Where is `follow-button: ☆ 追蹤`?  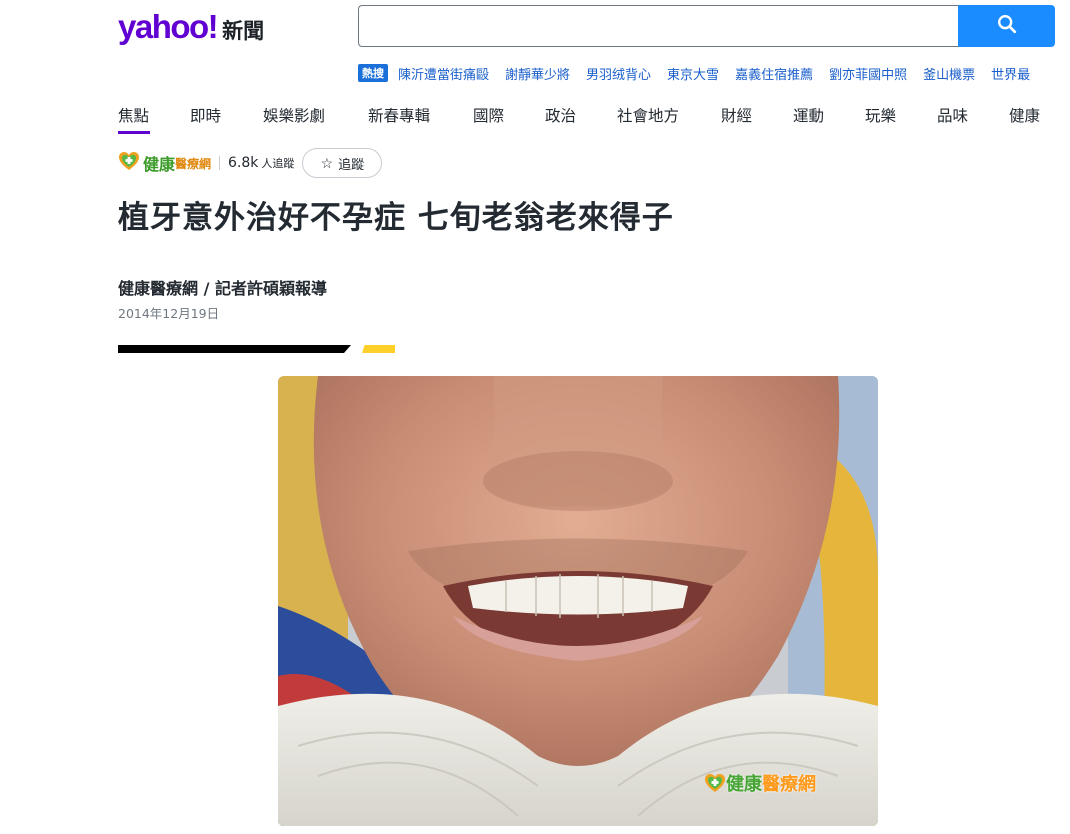
follow-button: ☆ 追蹤 is located at coordinates (342, 163).